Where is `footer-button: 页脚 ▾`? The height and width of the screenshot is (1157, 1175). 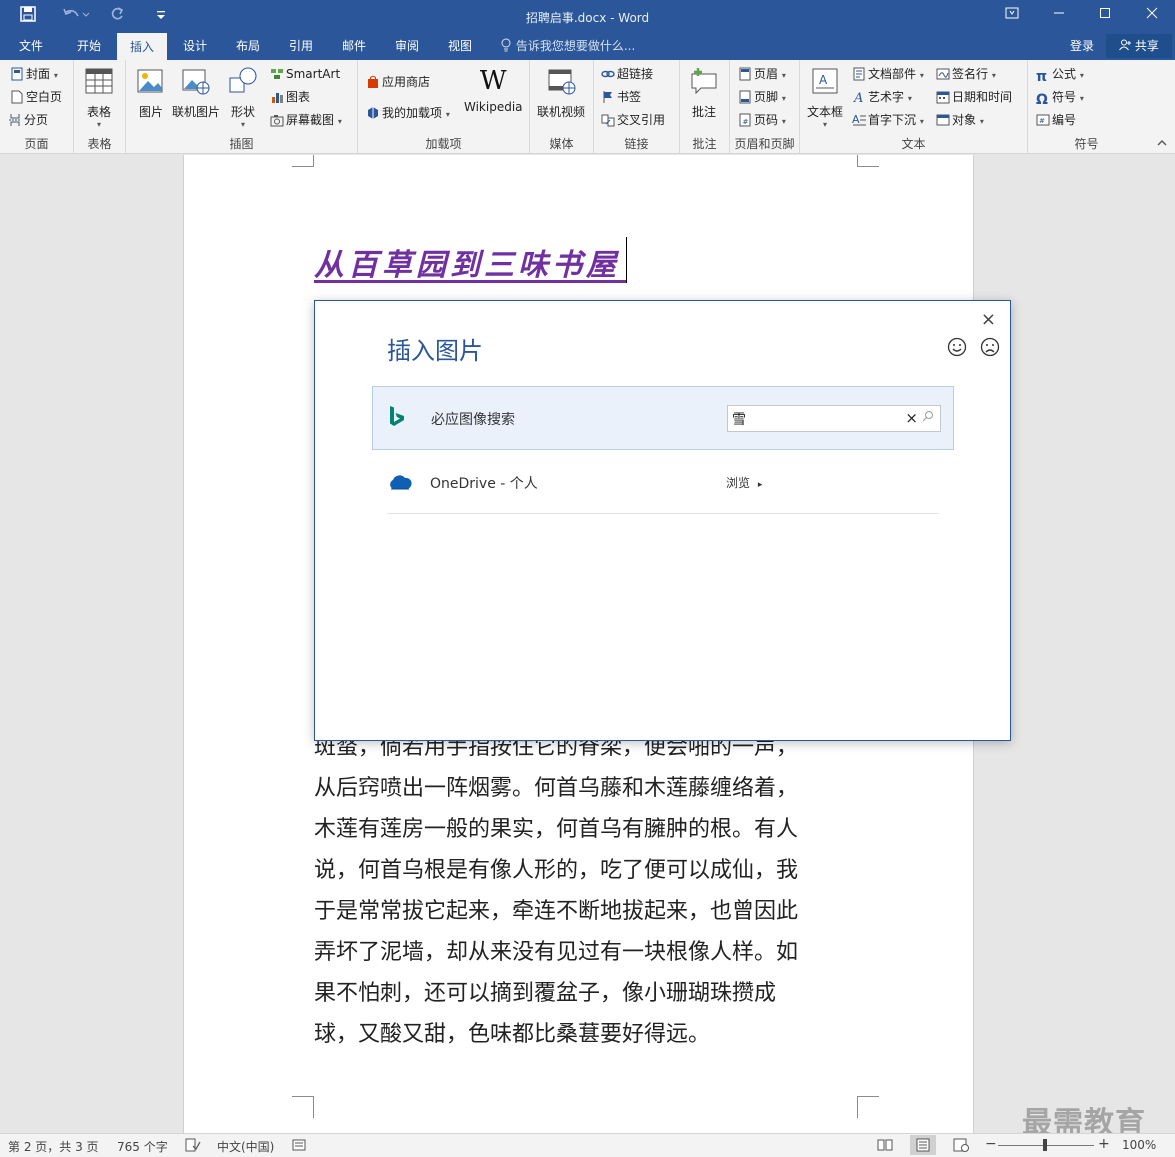
footer-button: 页脚 ▾ is located at coordinates (762, 98).